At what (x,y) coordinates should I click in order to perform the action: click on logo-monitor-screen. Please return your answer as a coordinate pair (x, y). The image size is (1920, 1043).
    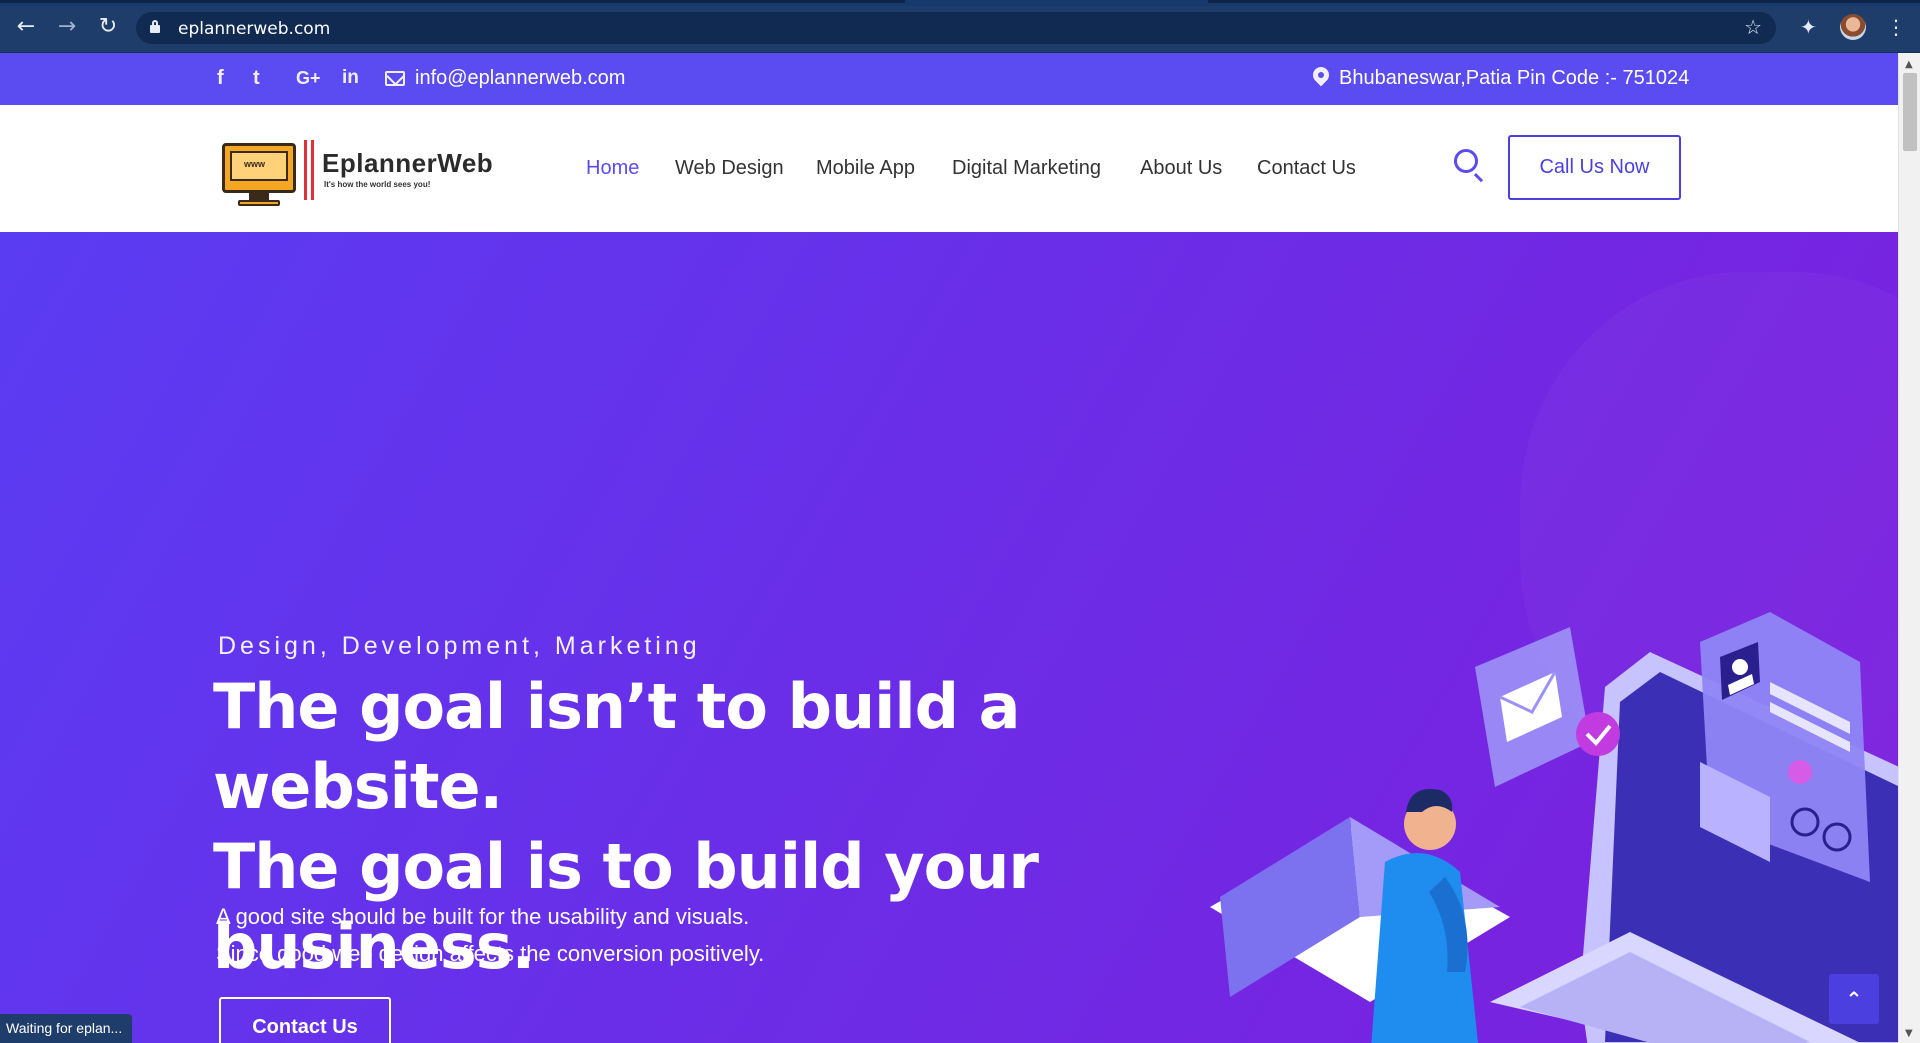
    Looking at the image, I should click on (259, 166).